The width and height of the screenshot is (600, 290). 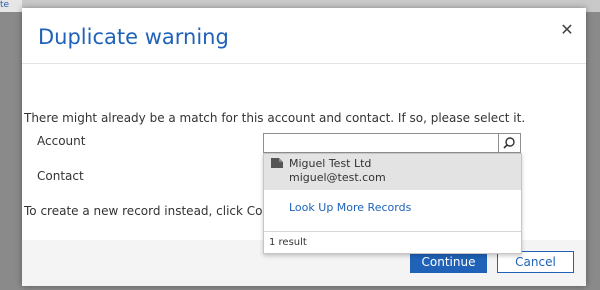 What do you see at coordinates (392, 231) in the screenshot?
I see `dropdown-divider` at bounding box center [392, 231].